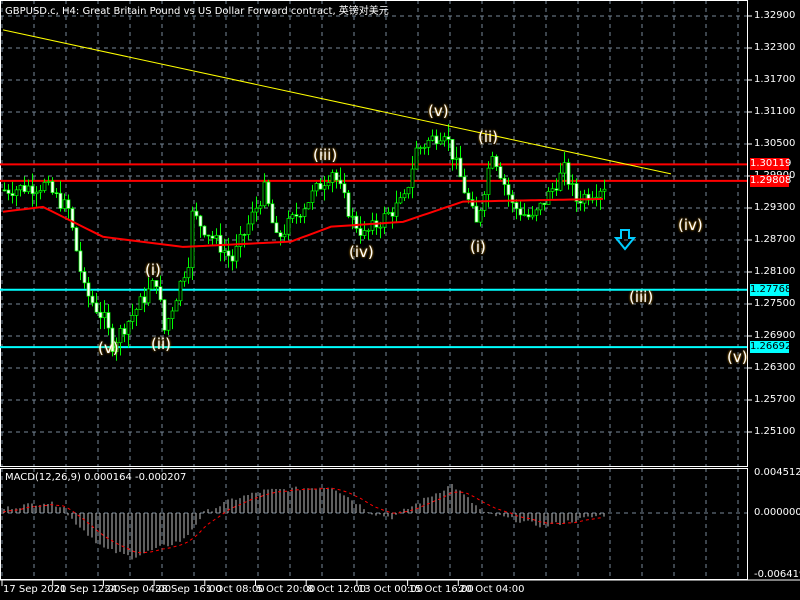  What do you see at coordinates (492, 589) in the screenshot?
I see `date-label: 20 Oct 04:00` at bounding box center [492, 589].